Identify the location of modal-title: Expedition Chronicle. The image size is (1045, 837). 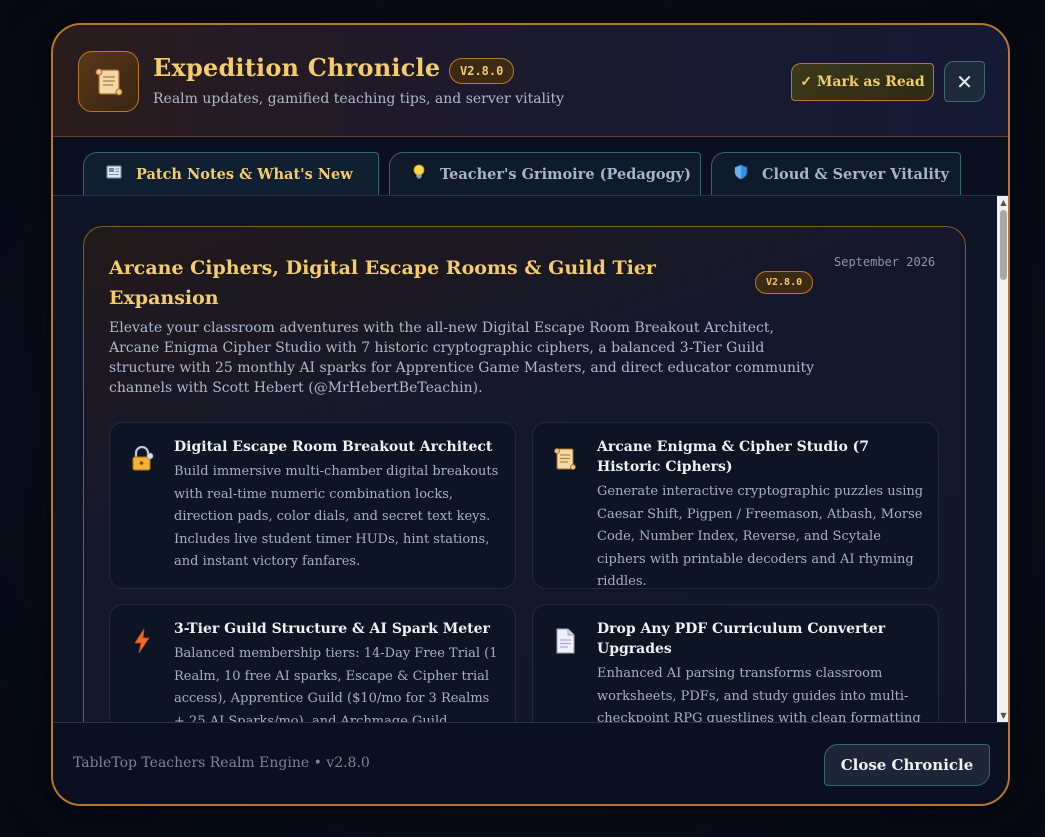
(297, 67).